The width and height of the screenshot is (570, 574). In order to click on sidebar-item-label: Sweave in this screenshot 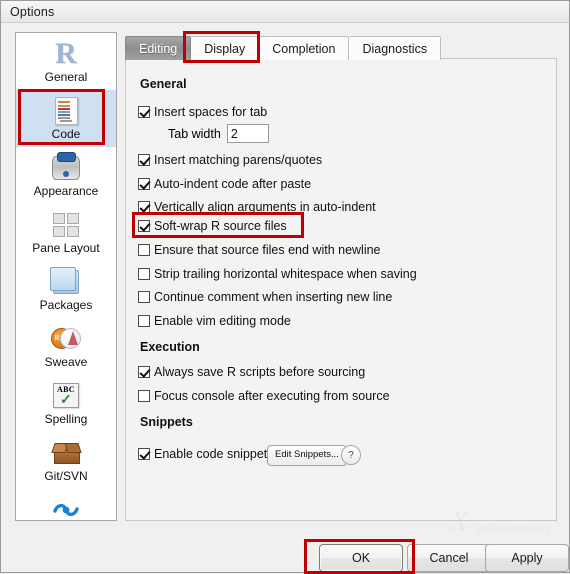, I will do `click(66, 362)`.